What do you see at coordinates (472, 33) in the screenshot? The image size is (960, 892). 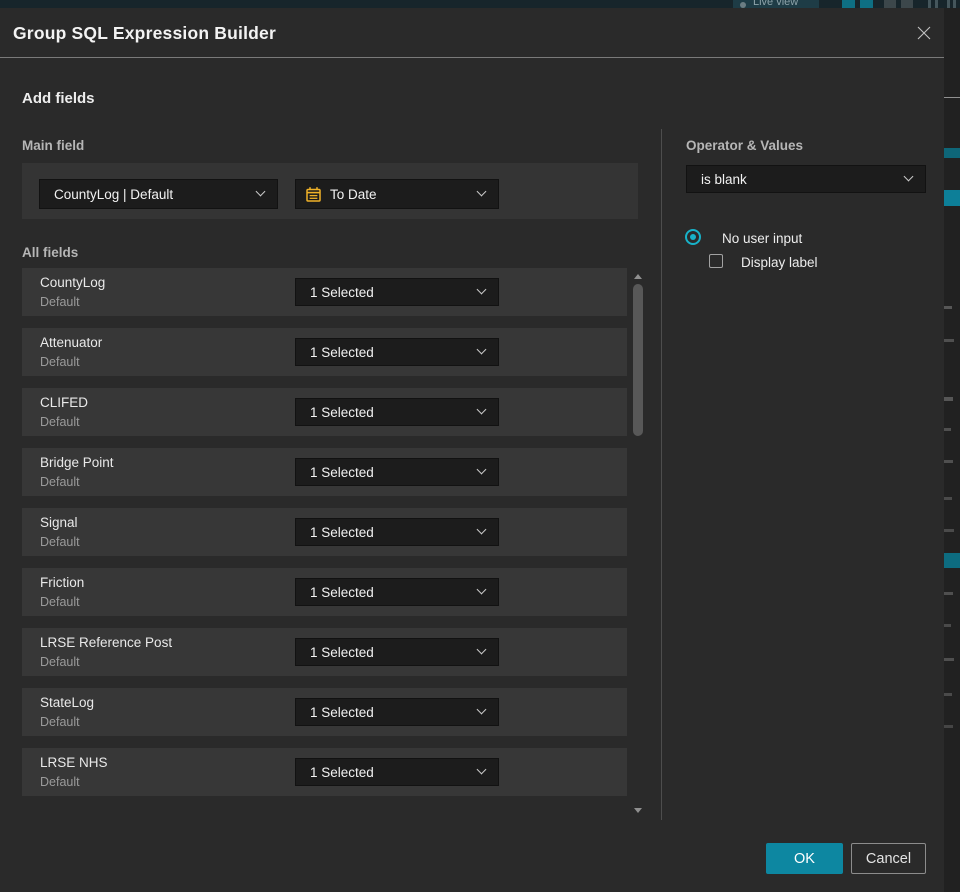 I see `dialog-header: Group SQL Expression Builder` at bounding box center [472, 33].